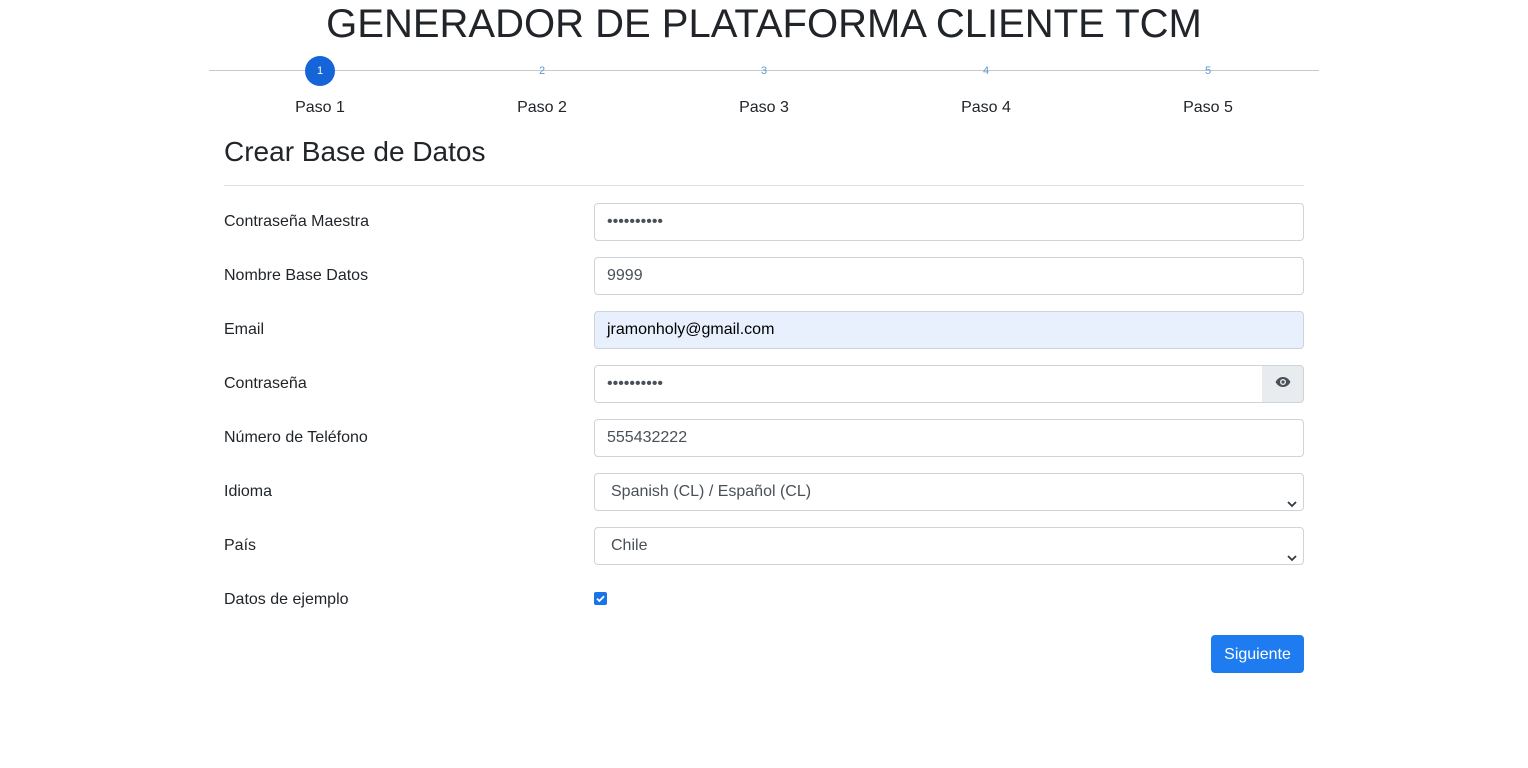 The width and height of the screenshot is (1528, 768). I want to click on language-row: Idioma Spanish (CL) / Español (CL), so click(764, 492).